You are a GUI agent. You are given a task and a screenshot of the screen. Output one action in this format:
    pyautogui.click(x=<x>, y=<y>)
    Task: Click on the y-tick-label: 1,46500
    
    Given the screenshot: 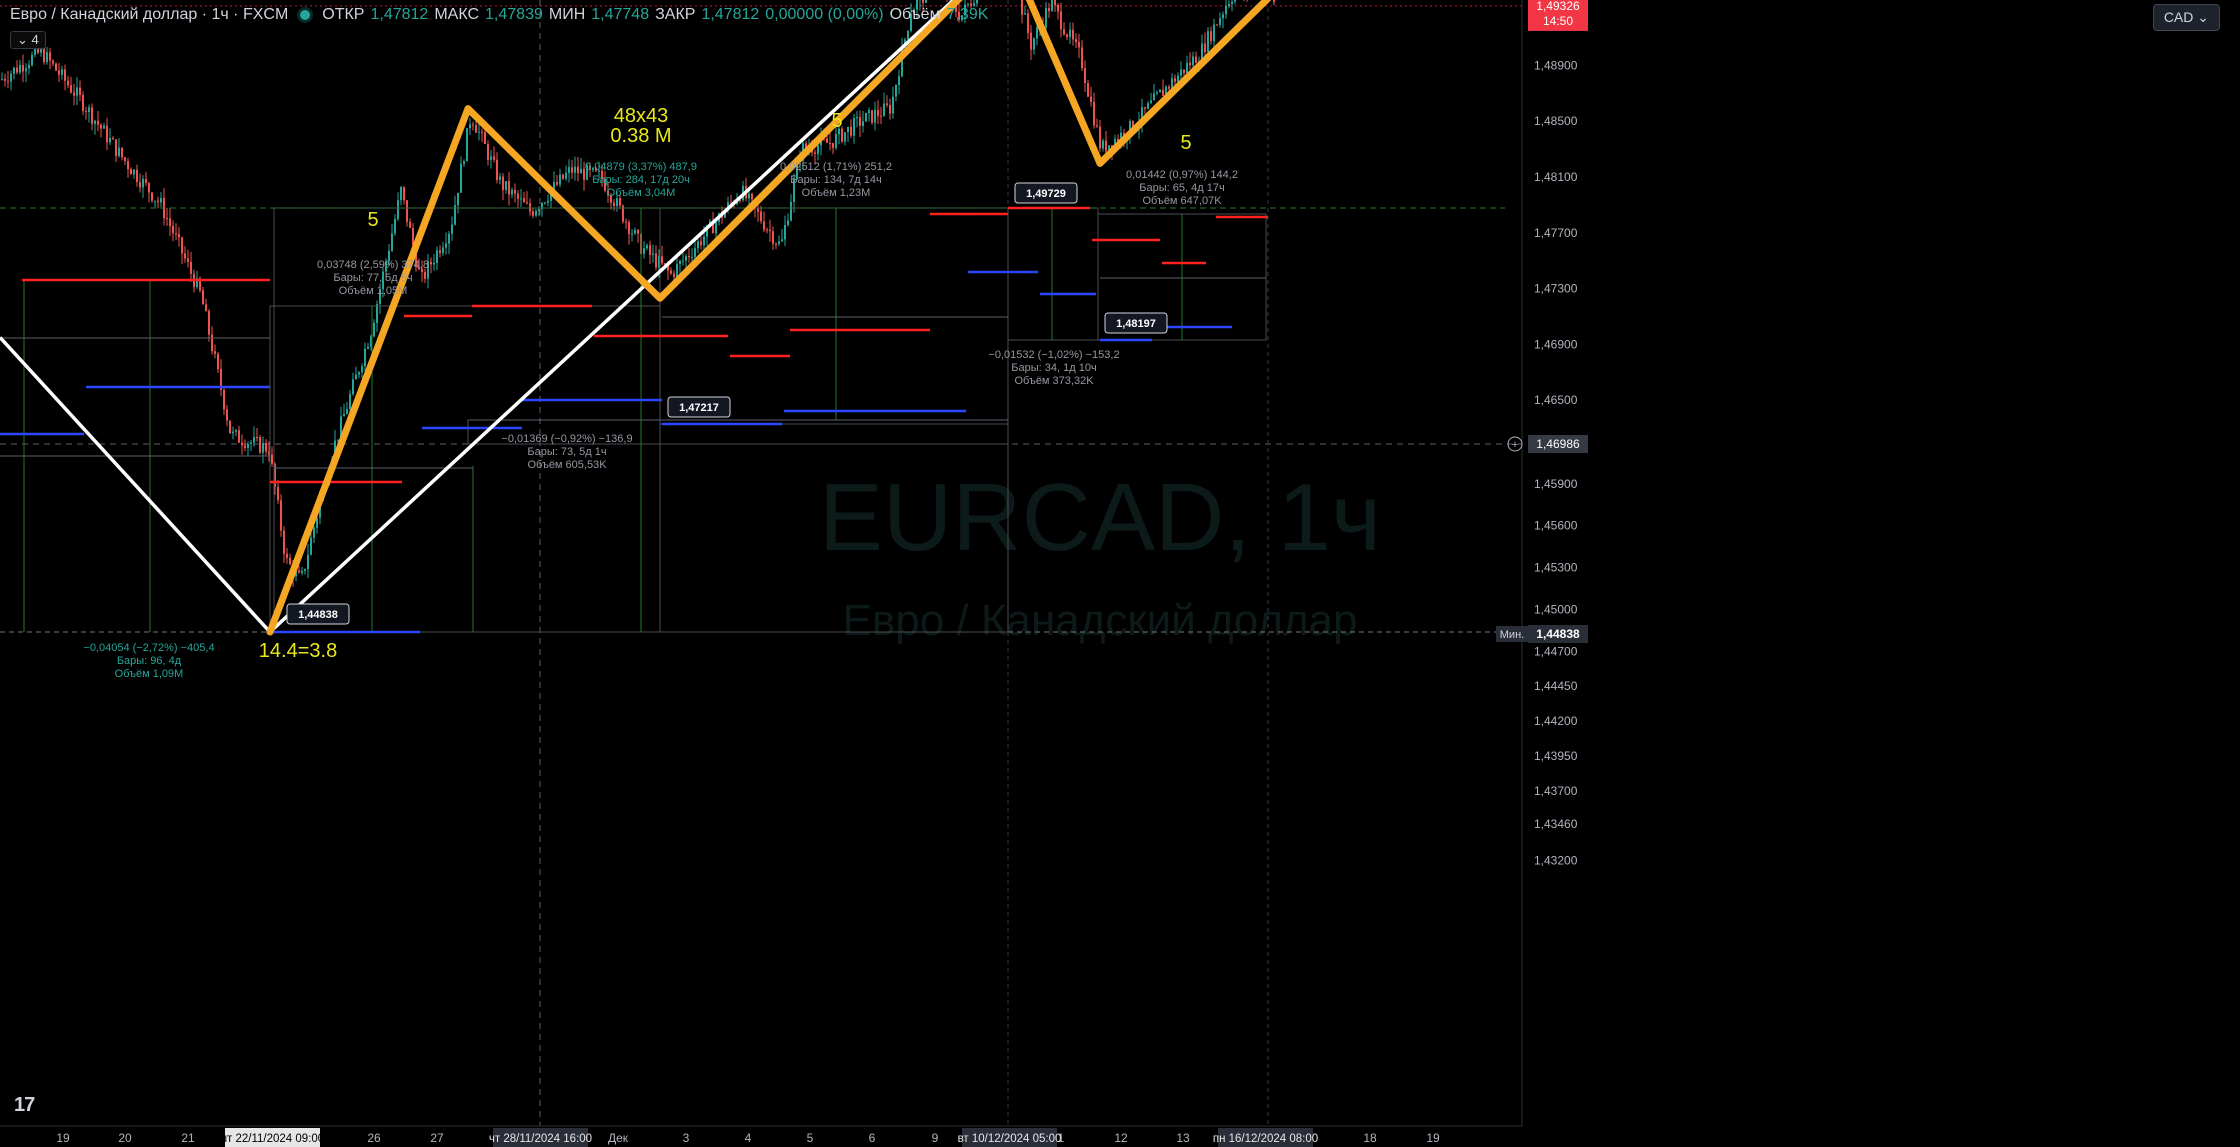 What is the action you would take?
    pyautogui.click(x=1556, y=400)
    